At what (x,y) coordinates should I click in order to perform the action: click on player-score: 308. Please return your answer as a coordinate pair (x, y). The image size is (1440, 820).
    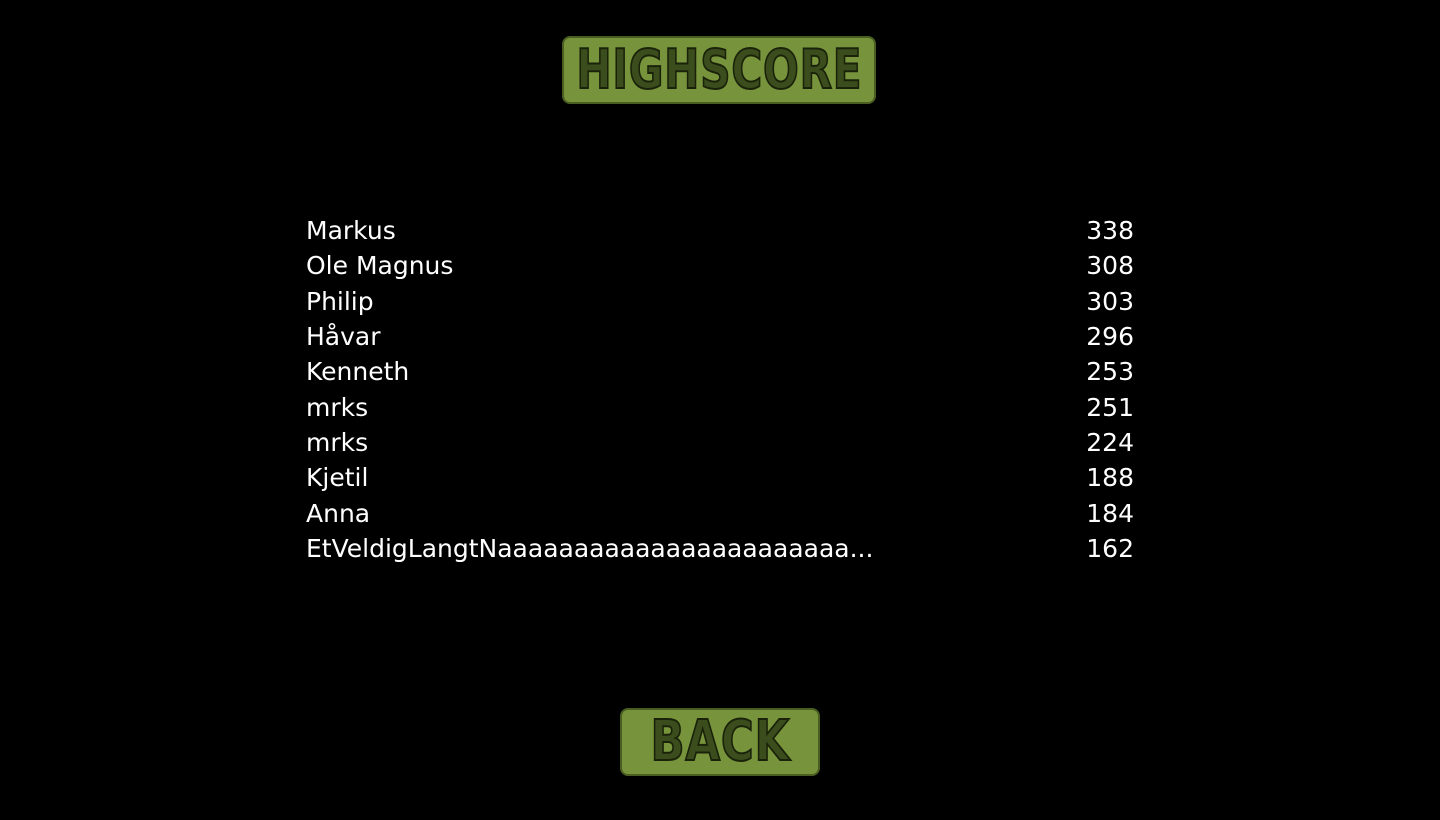
    Looking at the image, I should click on (1110, 266).